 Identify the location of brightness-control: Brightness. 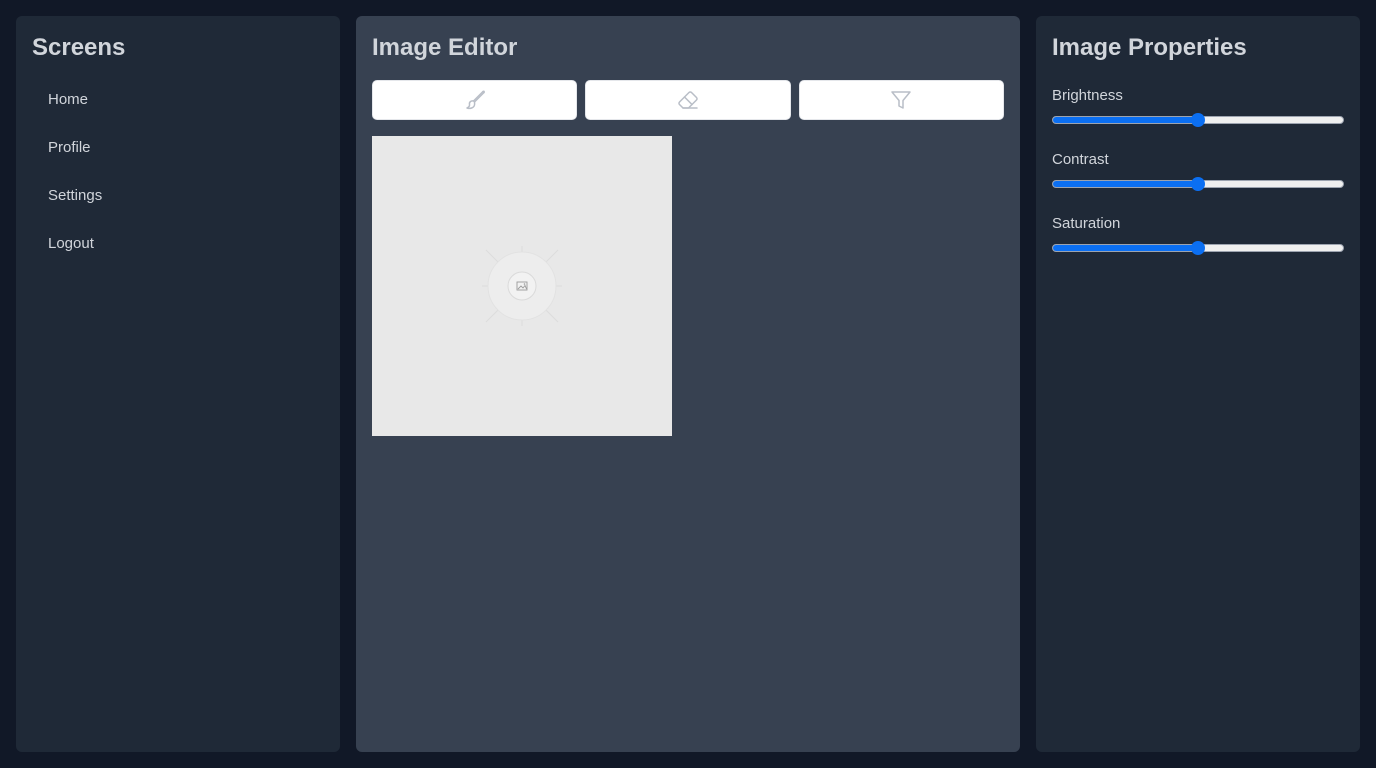
(1198, 108).